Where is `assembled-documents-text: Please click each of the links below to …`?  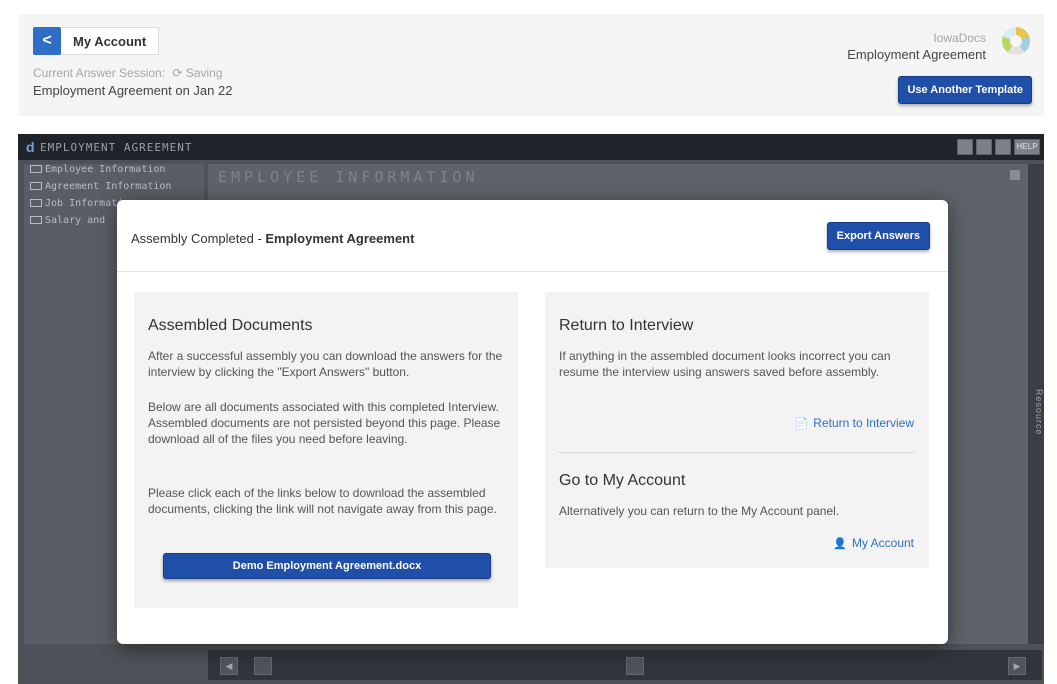
assembled-documents-text: Please click each of the links below to … is located at coordinates (322, 501).